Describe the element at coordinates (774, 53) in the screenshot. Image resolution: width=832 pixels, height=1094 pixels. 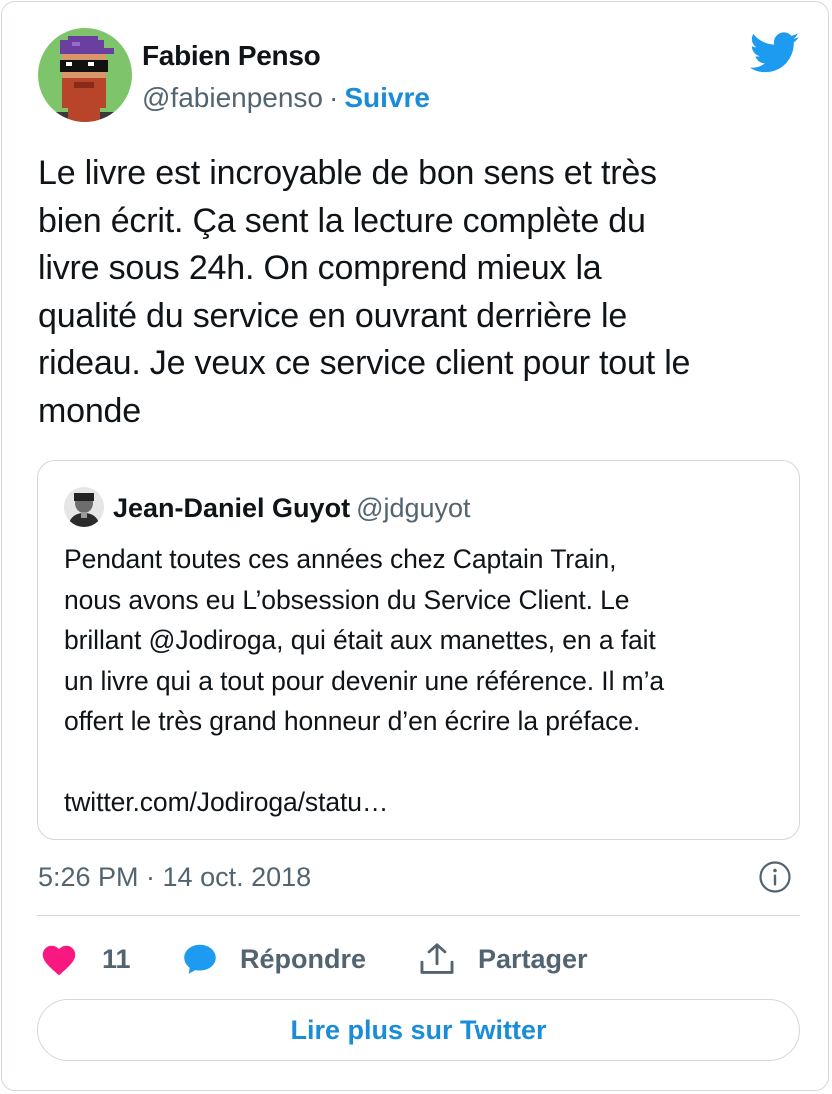
I see `twitter-bird-icon` at that location.